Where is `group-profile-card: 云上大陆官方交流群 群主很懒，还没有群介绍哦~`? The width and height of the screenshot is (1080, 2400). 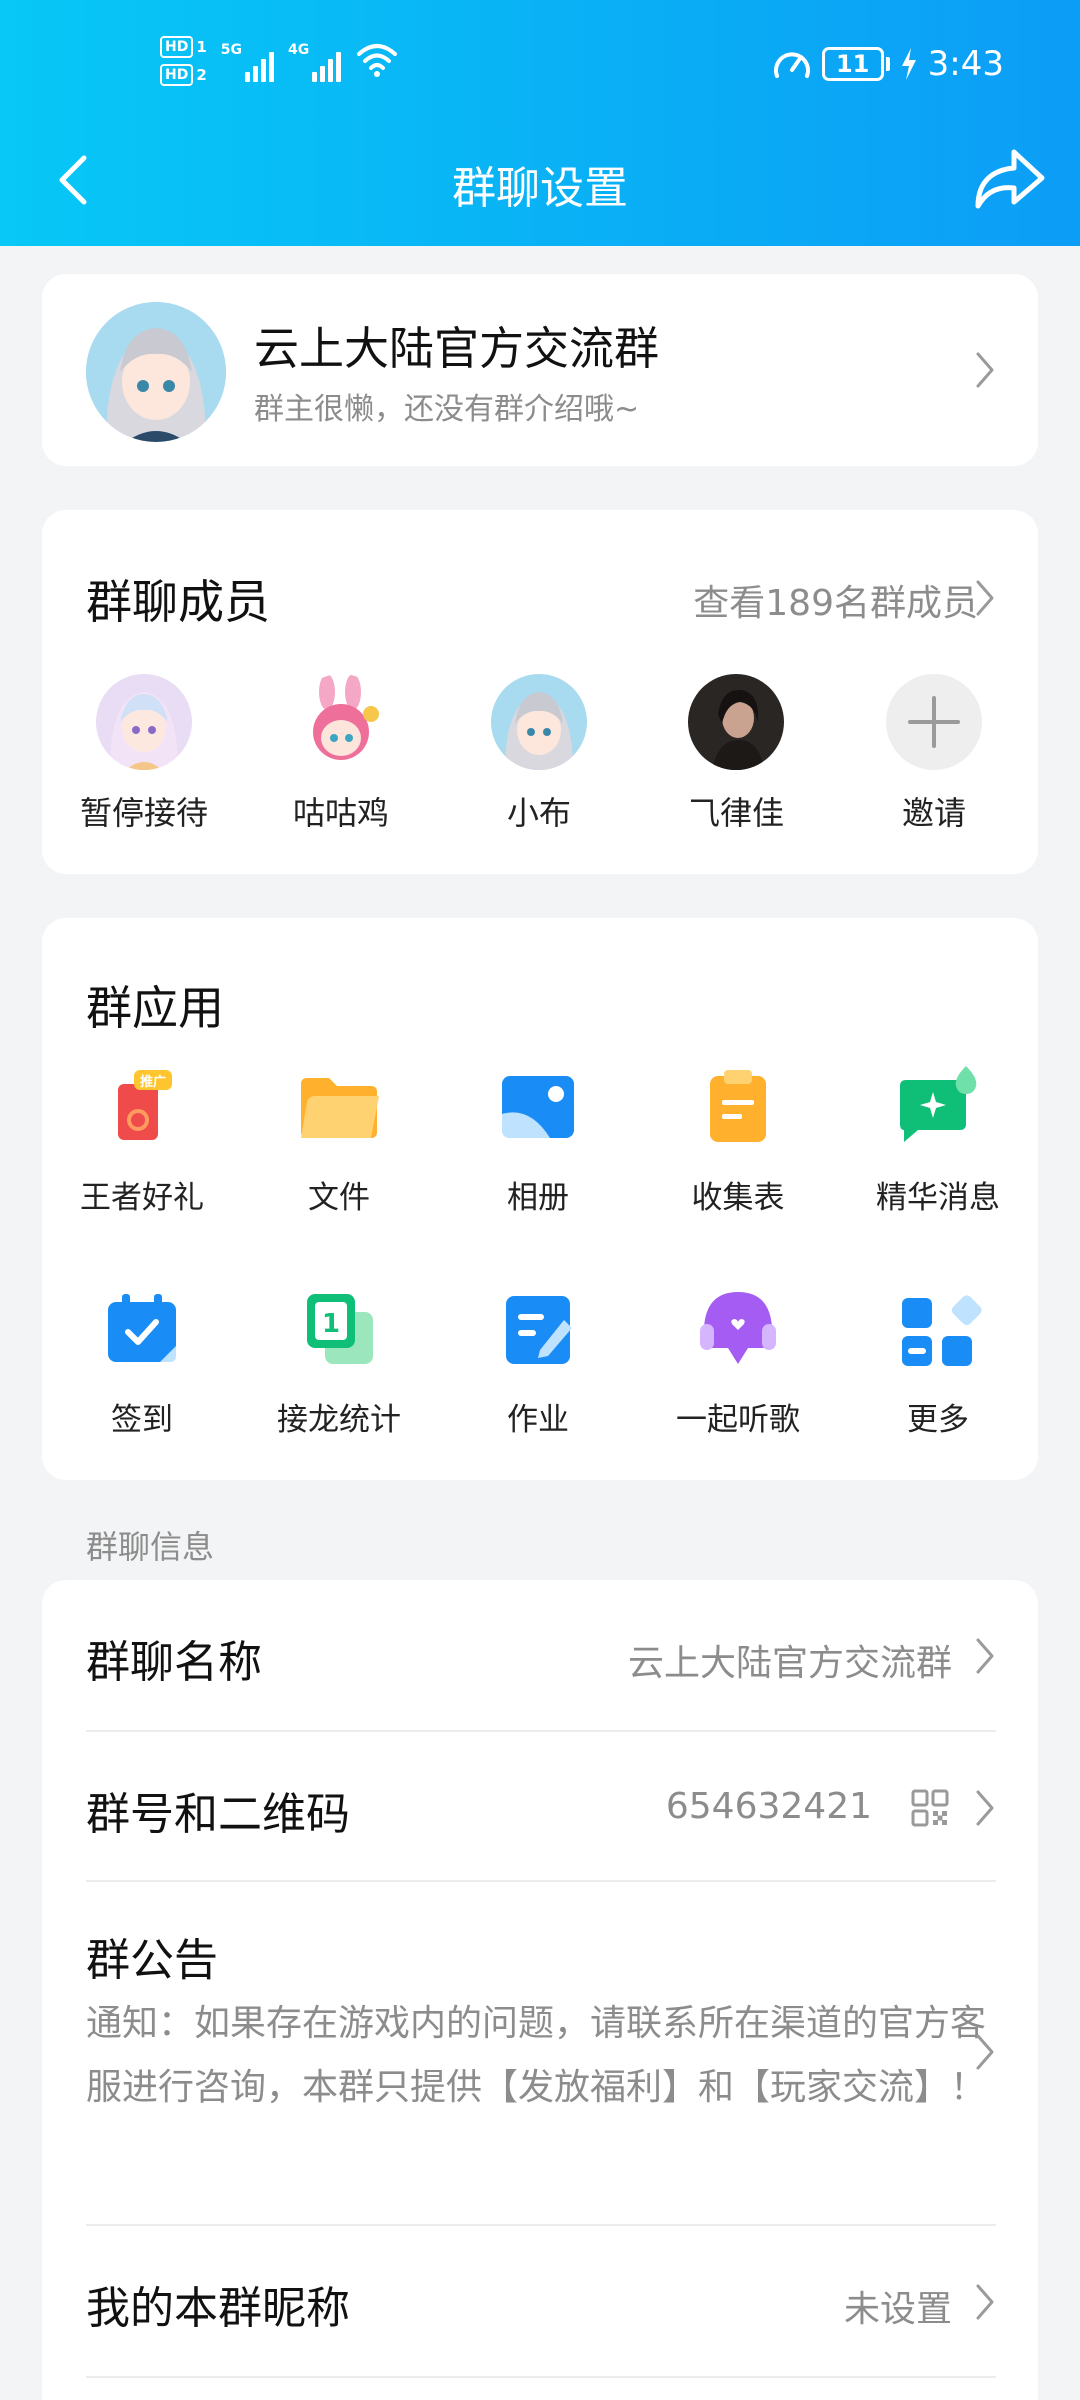
group-profile-card: 云上大陆官方交流群 群主很懒，还没有群介绍哦~ is located at coordinates (540, 370).